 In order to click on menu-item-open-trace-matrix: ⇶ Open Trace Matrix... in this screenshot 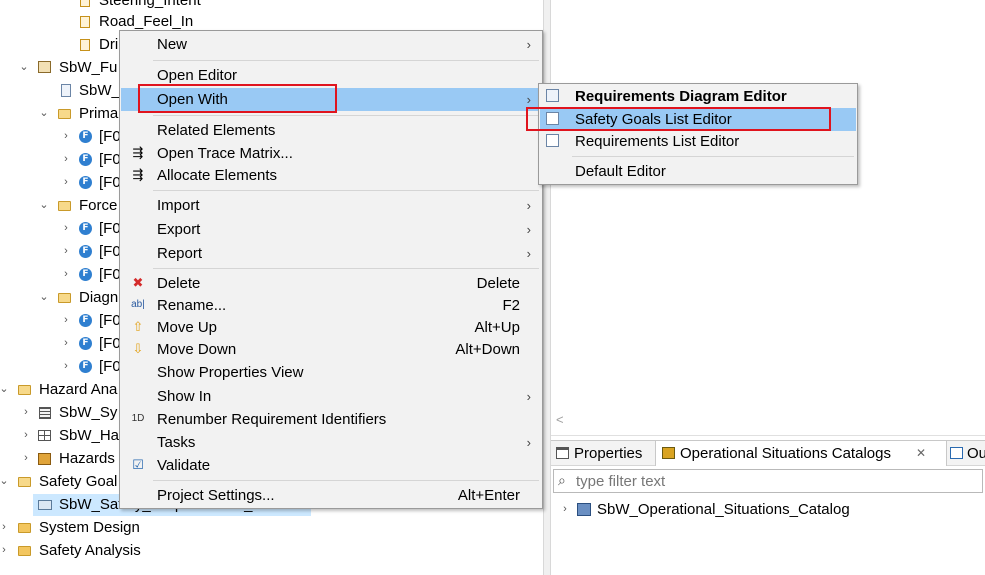, I will do `click(331, 153)`.